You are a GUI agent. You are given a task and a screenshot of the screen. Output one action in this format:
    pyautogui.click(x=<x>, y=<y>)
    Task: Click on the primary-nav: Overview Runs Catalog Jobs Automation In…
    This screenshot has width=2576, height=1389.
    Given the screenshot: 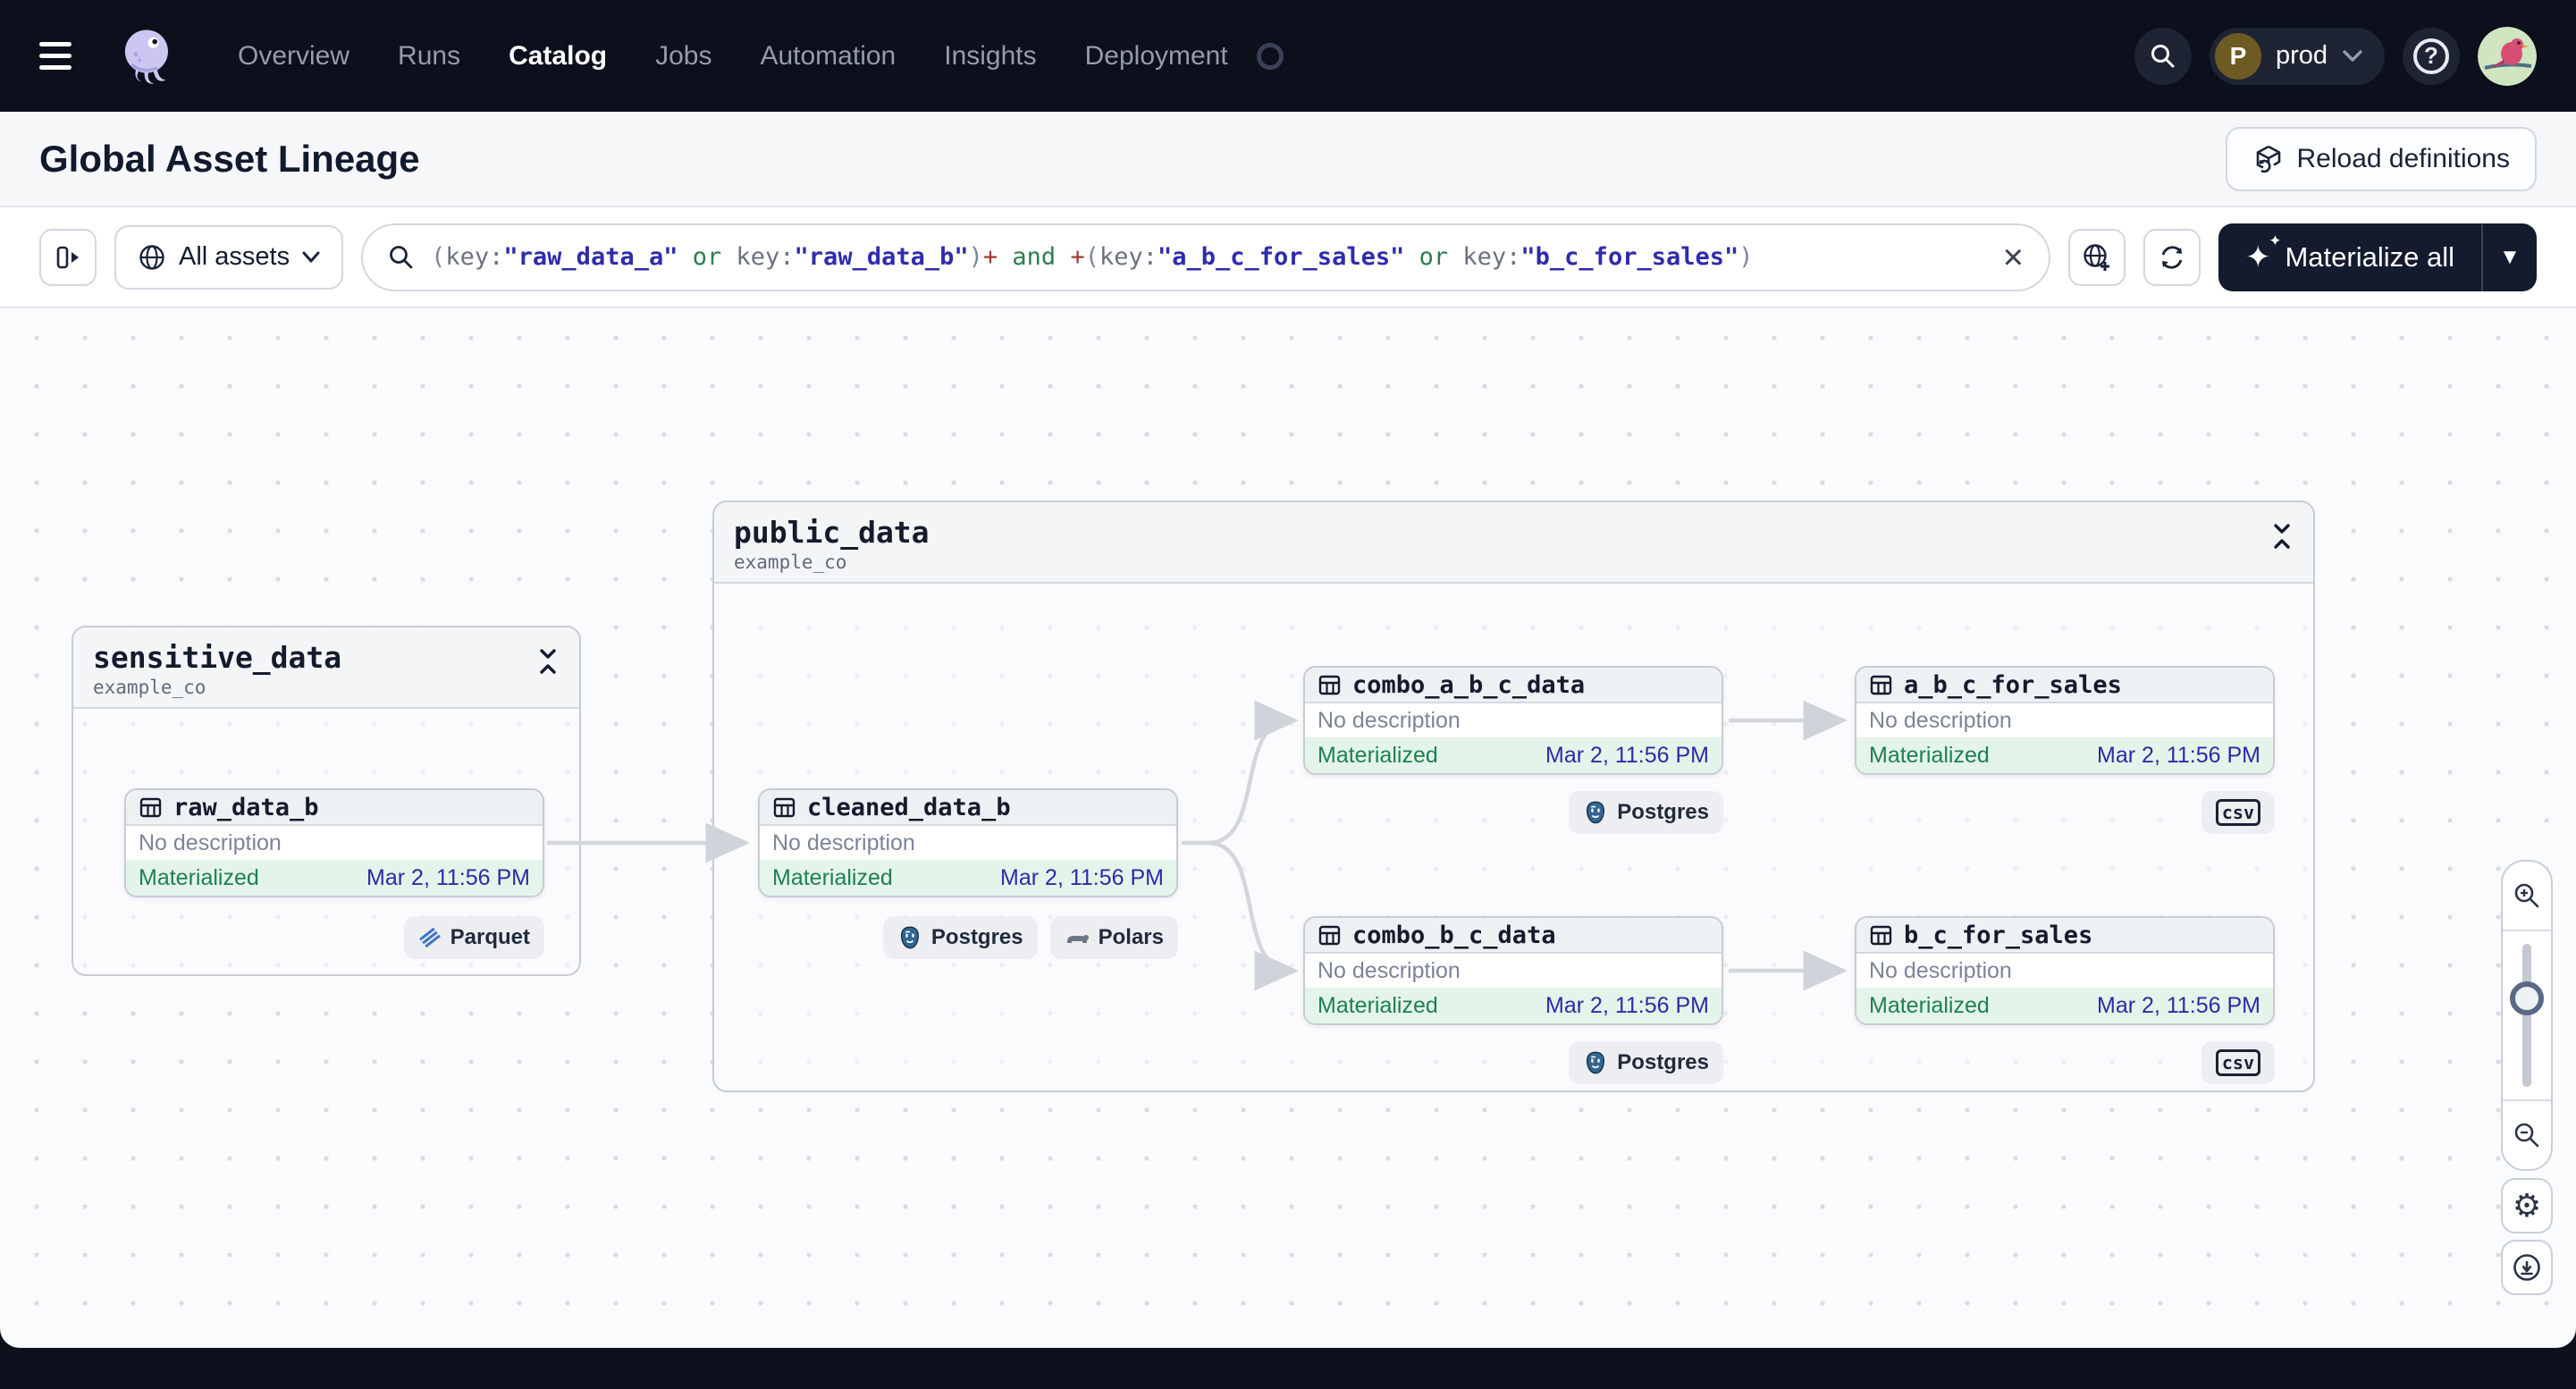 What is the action you would take?
    pyautogui.click(x=733, y=56)
    